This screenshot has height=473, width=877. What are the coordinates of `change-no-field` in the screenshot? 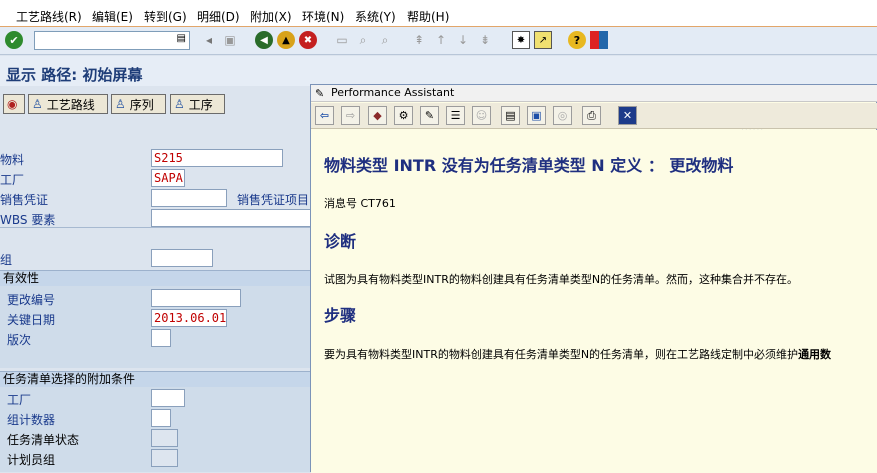 It's located at (196, 298).